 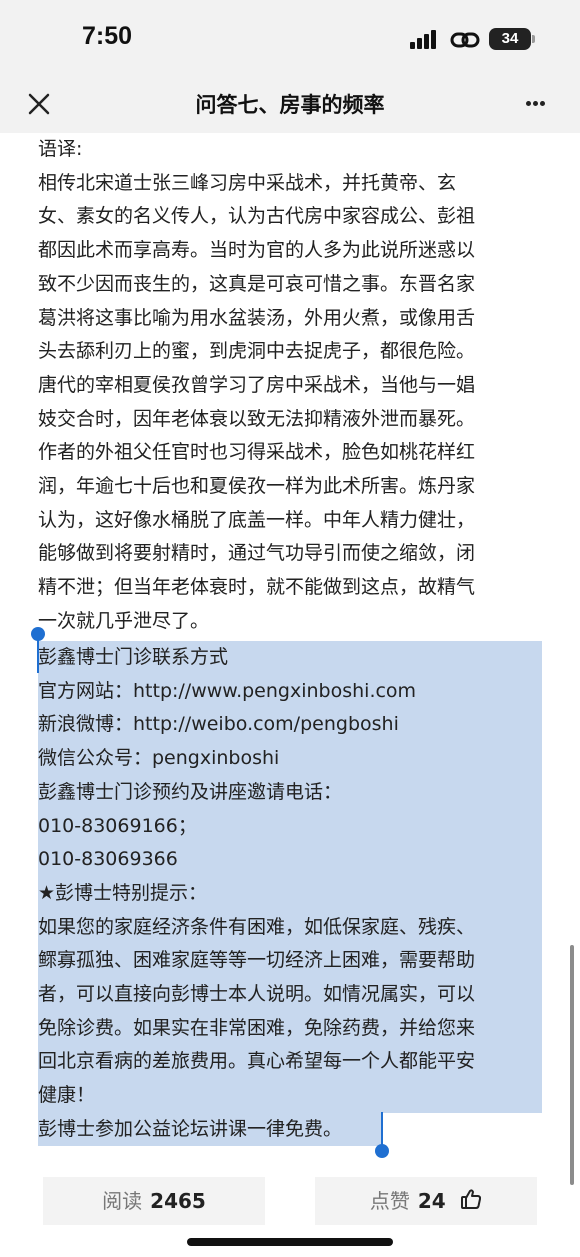 I want to click on like-label: 点赞, so click(x=389, y=1201).